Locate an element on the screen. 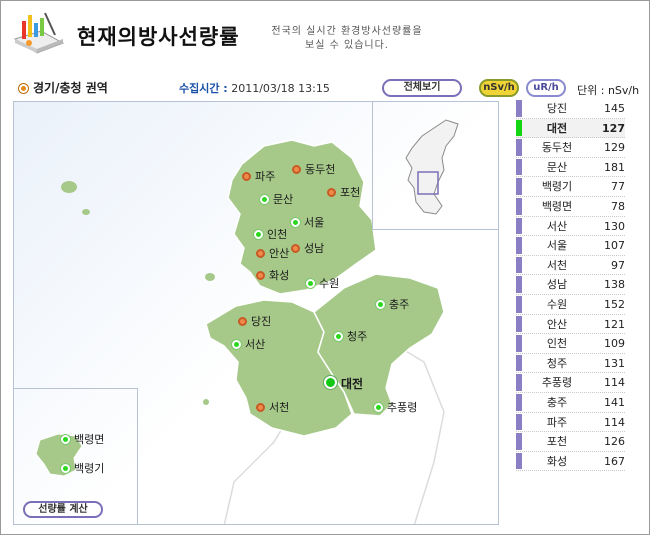 The width and height of the screenshot is (650, 535). list-item: 파주 114 is located at coordinates (570, 423).